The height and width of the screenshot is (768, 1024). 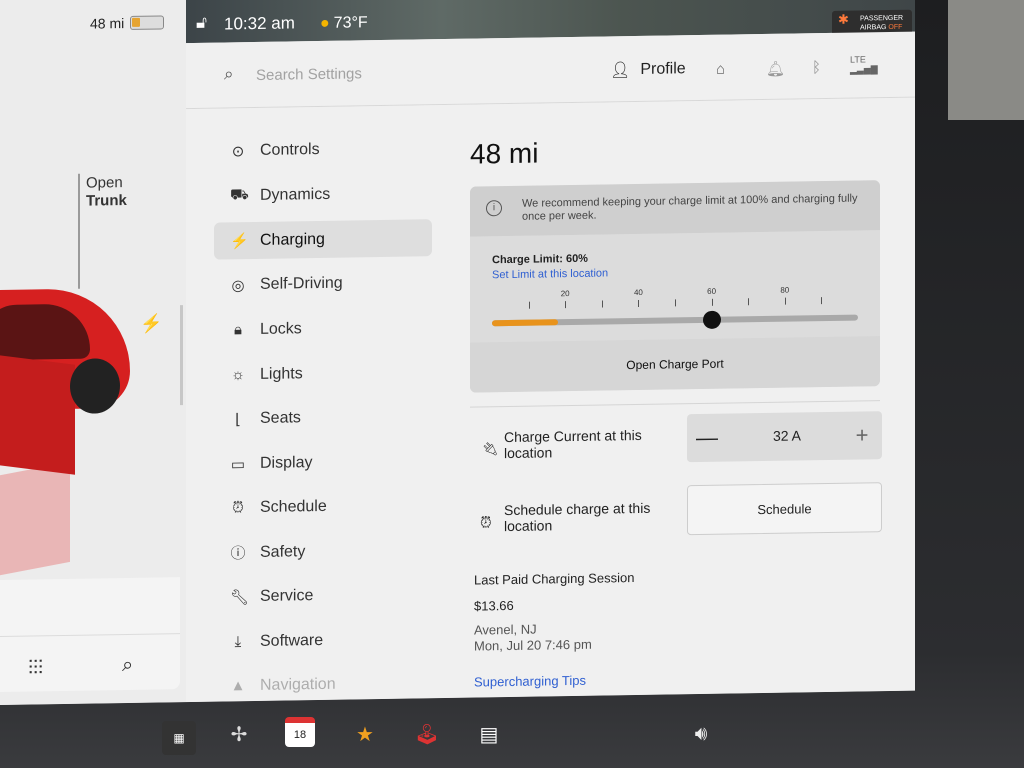 What do you see at coordinates (283, 551) in the screenshot?
I see `nav-label: Safety` at bounding box center [283, 551].